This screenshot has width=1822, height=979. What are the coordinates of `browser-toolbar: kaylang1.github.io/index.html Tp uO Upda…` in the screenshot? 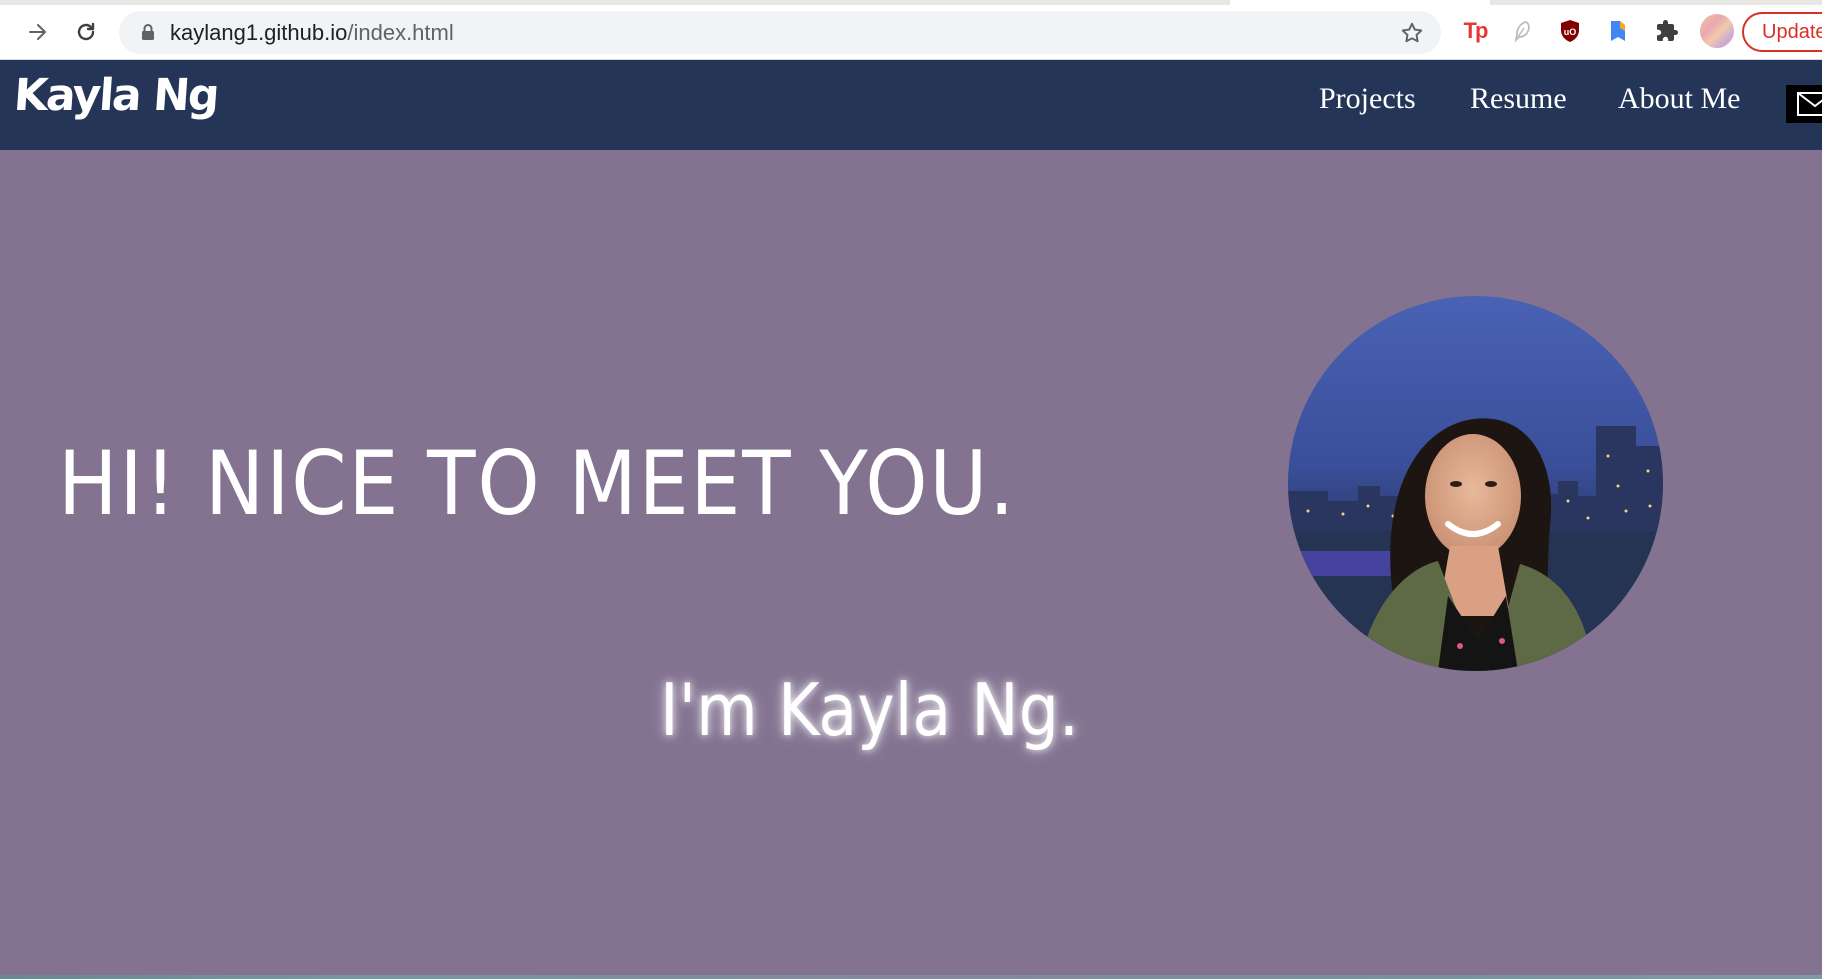 It's located at (911, 30).